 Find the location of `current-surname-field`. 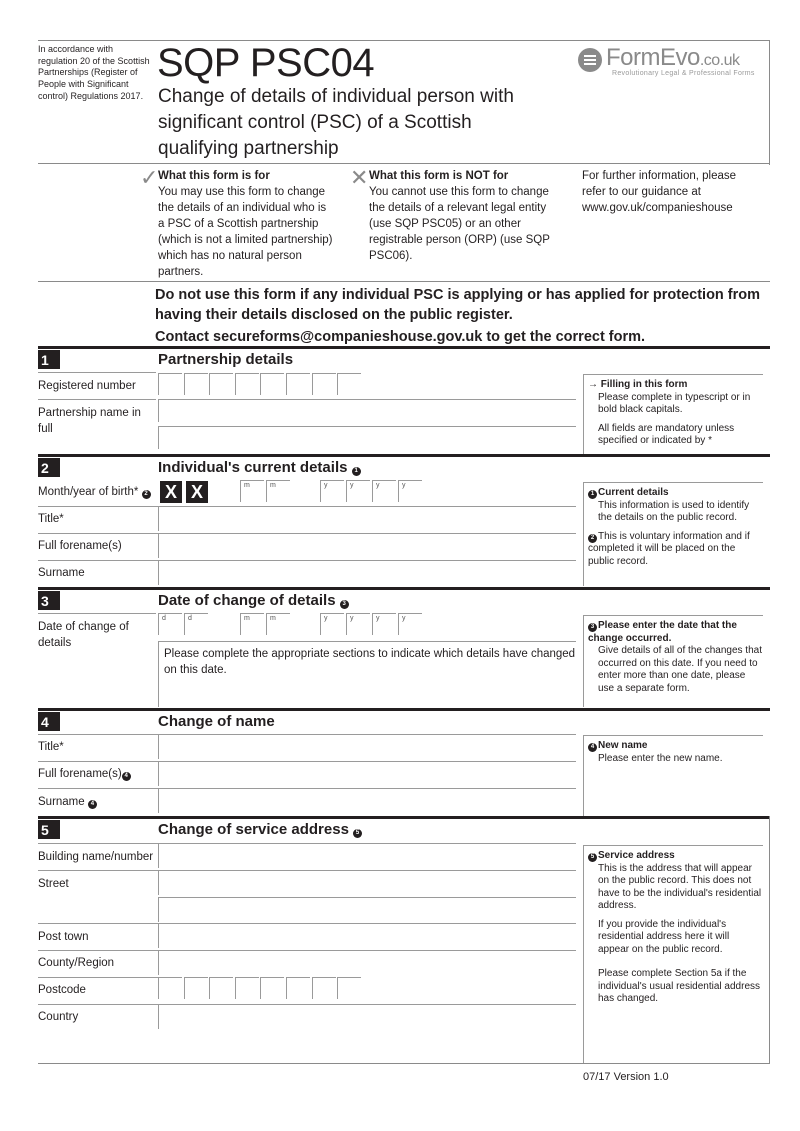

current-surname-field is located at coordinates (367, 572).